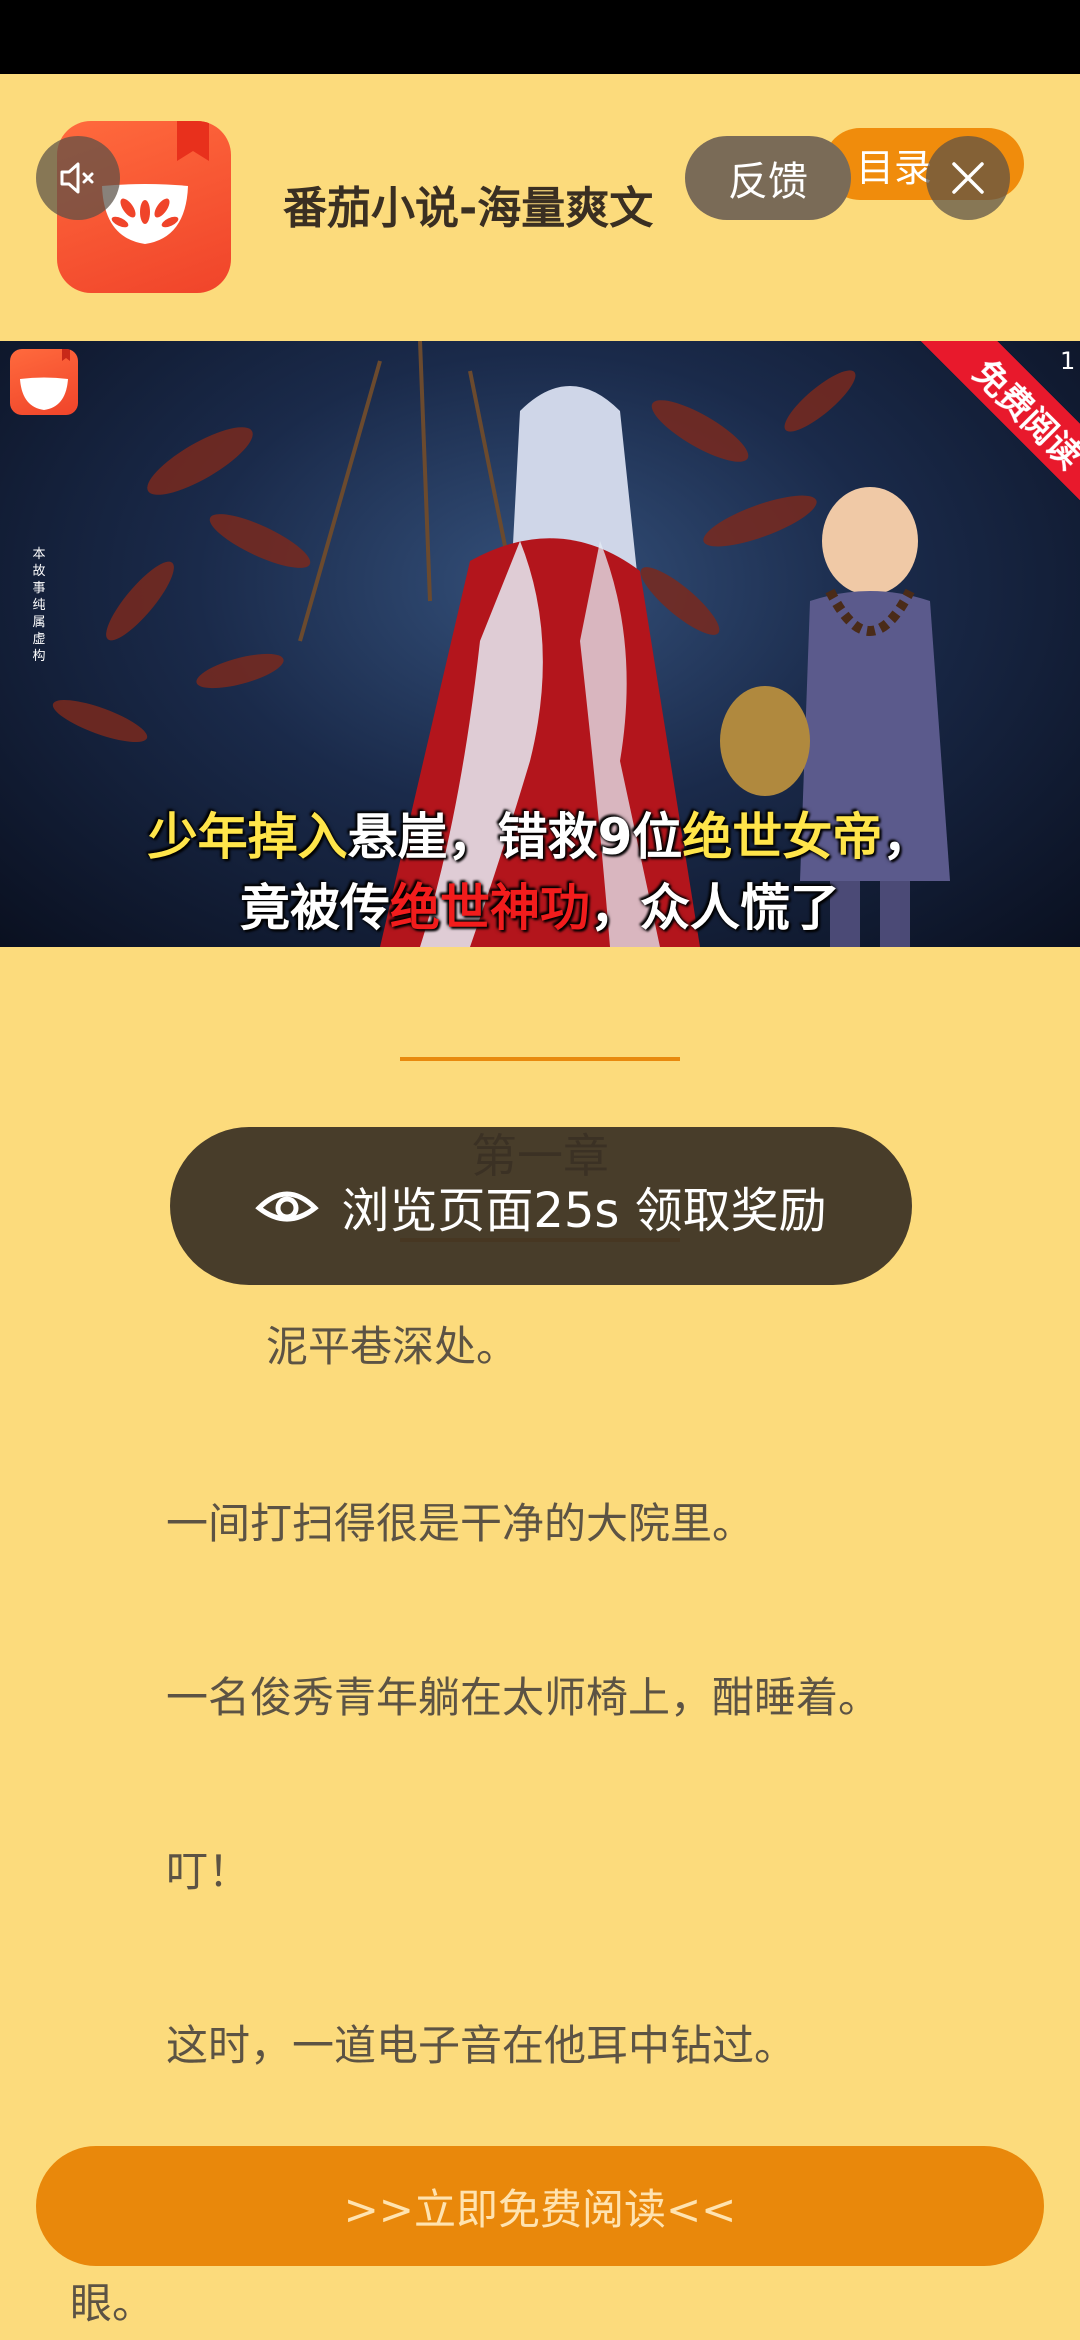 The width and height of the screenshot is (1080, 2340). I want to click on status-bar, so click(540, 37).